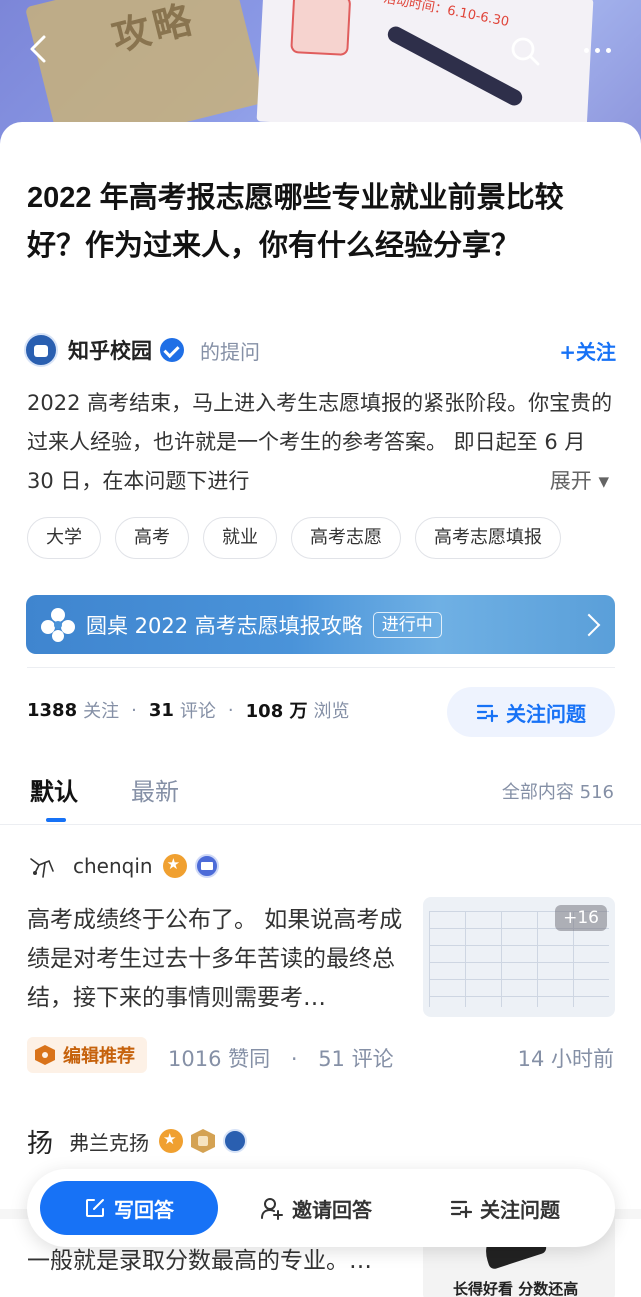  I want to click on verified-badge-icon, so click(172, 350).